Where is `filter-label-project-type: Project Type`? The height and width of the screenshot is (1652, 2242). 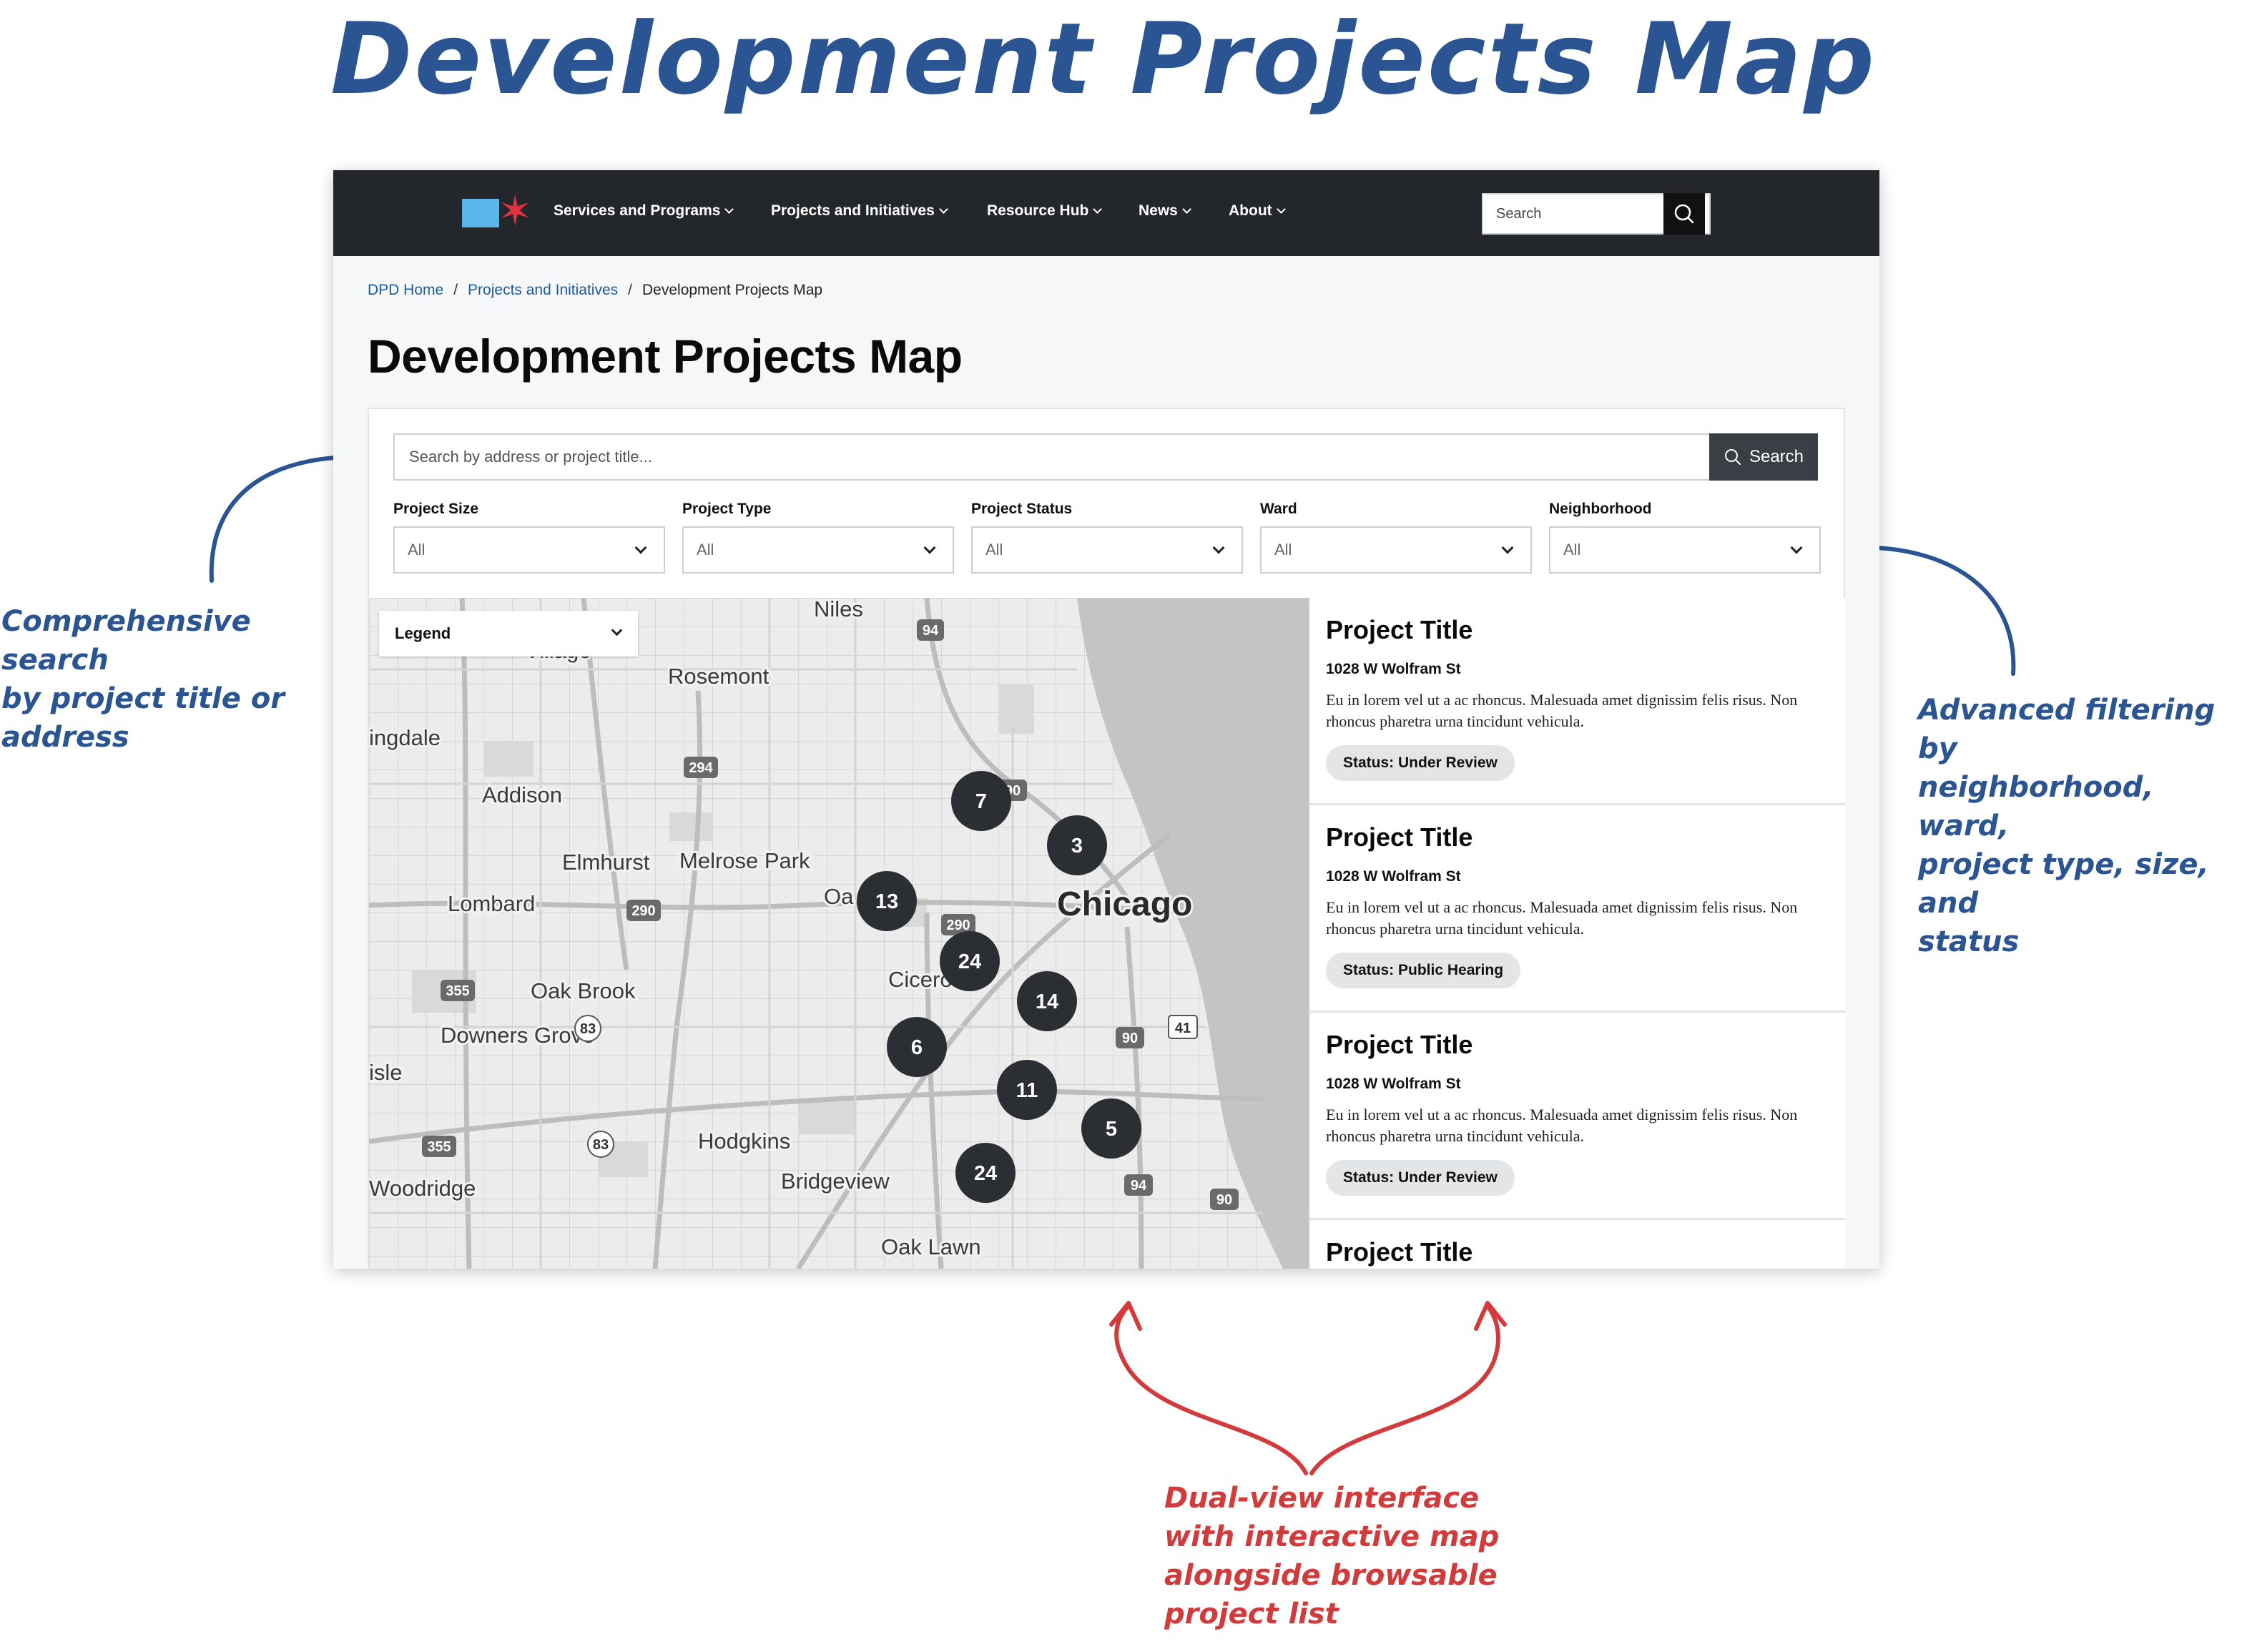 filter-label-project-type: Project Type is located at coordinates (727, 509).